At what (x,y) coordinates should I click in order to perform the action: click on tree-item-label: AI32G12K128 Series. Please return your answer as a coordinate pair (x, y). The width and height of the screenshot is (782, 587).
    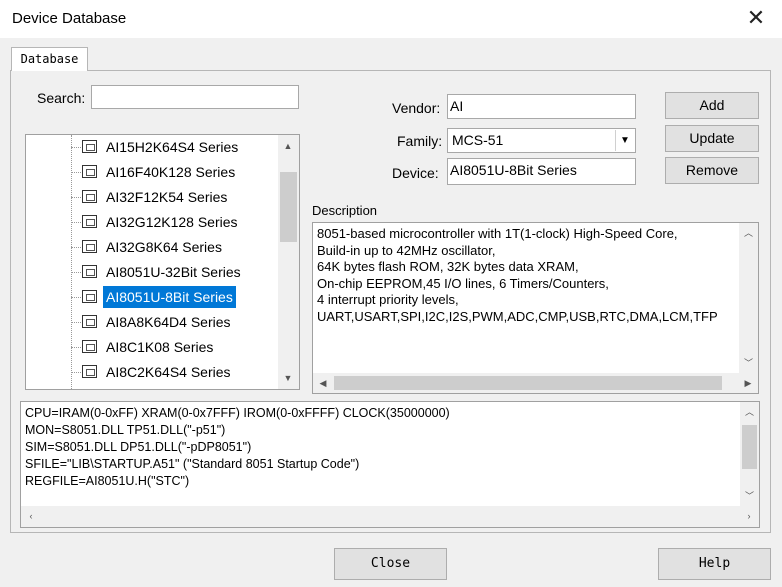
    Looking at the image, I should click on (172, 222).